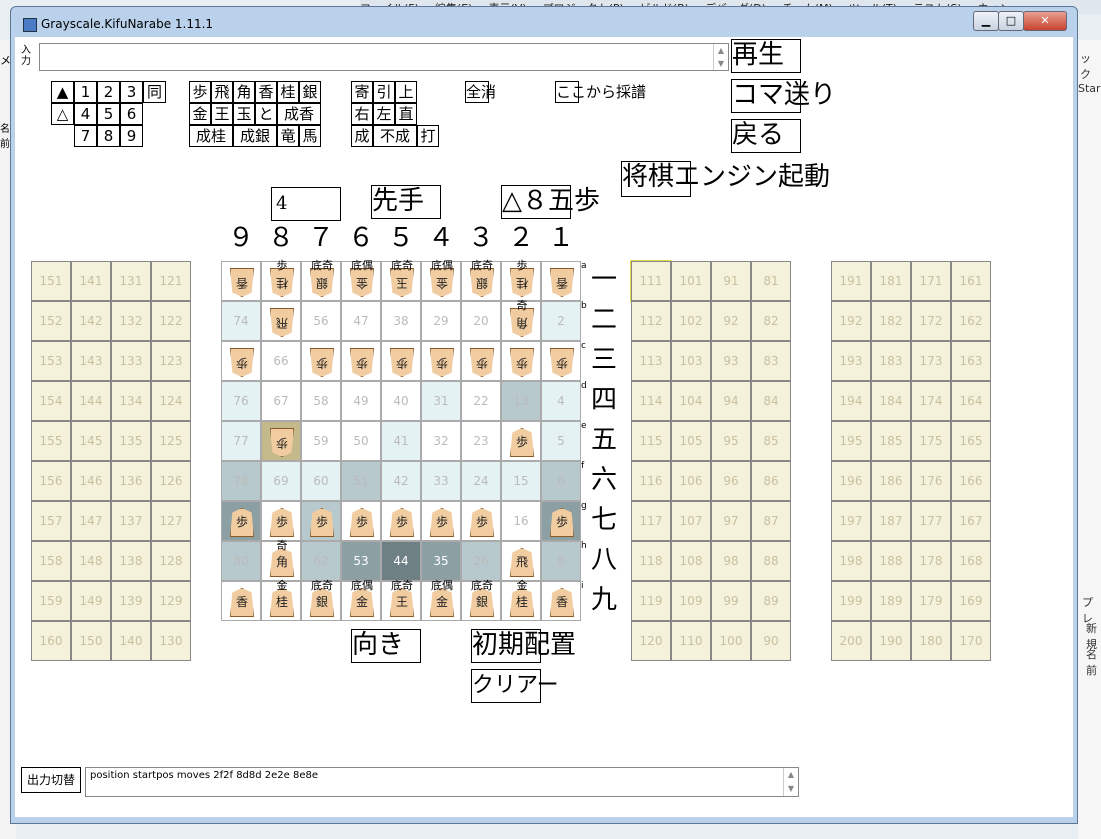  Describe the element at coordinates (51, 281) in the screenshot. I see `left-stand-cell: 151` at that location.